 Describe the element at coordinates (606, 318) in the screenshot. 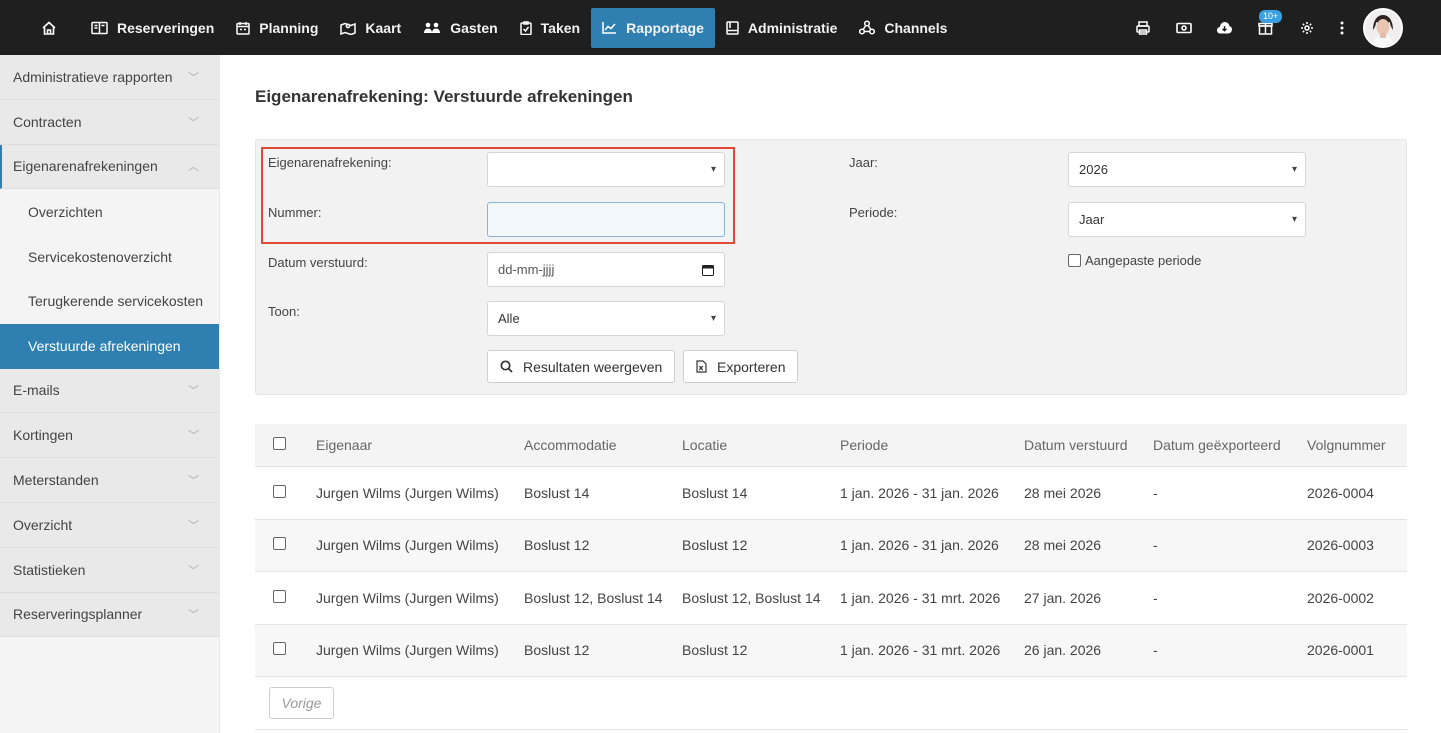

I see `toon-select: Alle ▾` at that location.